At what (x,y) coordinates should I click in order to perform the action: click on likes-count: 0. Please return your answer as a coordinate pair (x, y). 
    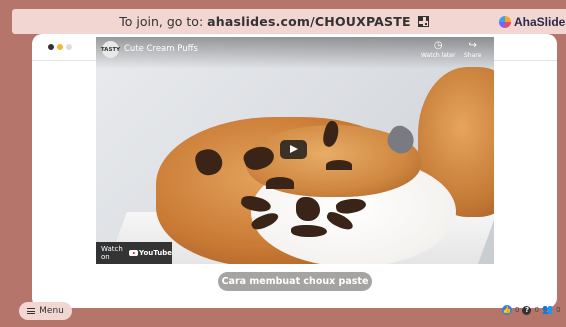
    Looking at the image, I should click on (517, 310).